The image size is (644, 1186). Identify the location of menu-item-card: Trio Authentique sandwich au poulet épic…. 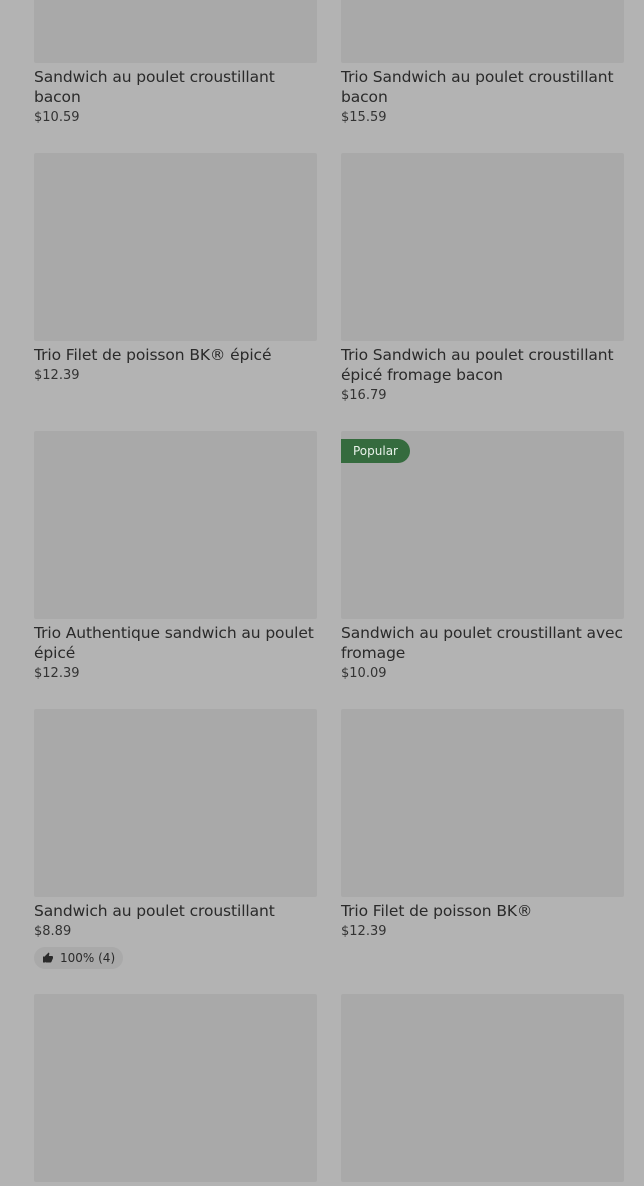
(175, 557).